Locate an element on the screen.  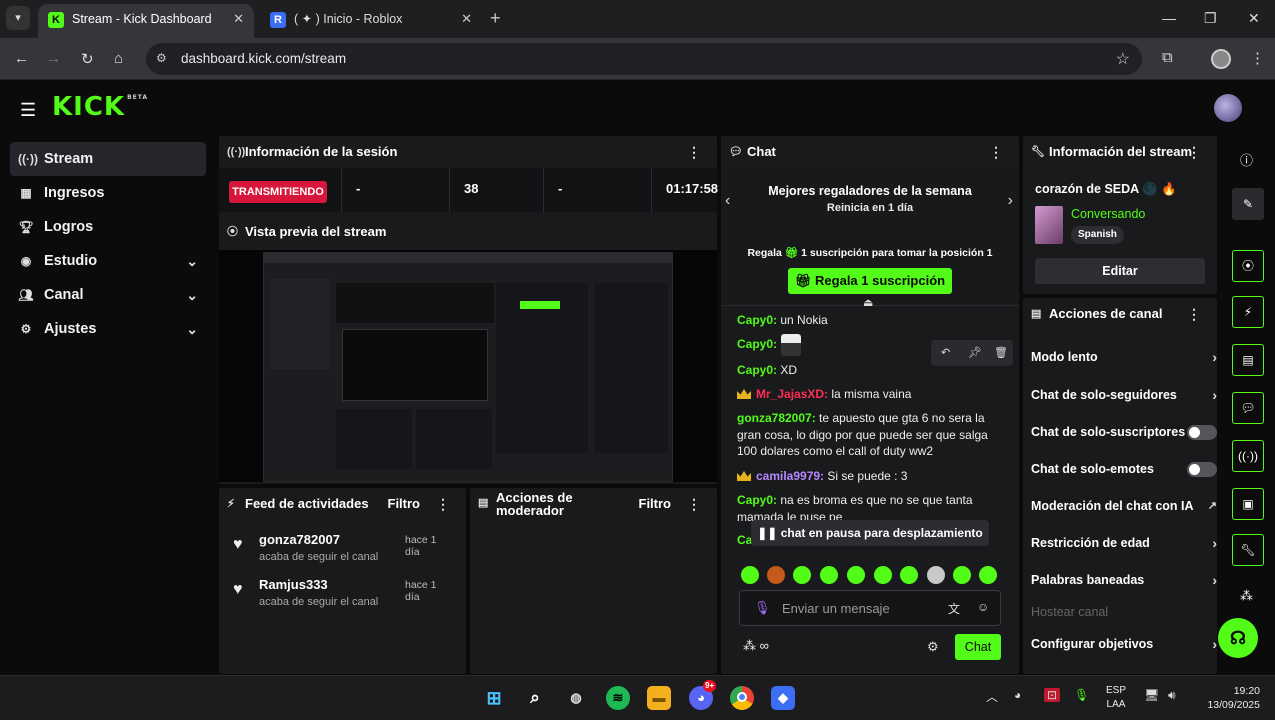
maximize-icon: ❐ is located at coordinates (1210, 18).